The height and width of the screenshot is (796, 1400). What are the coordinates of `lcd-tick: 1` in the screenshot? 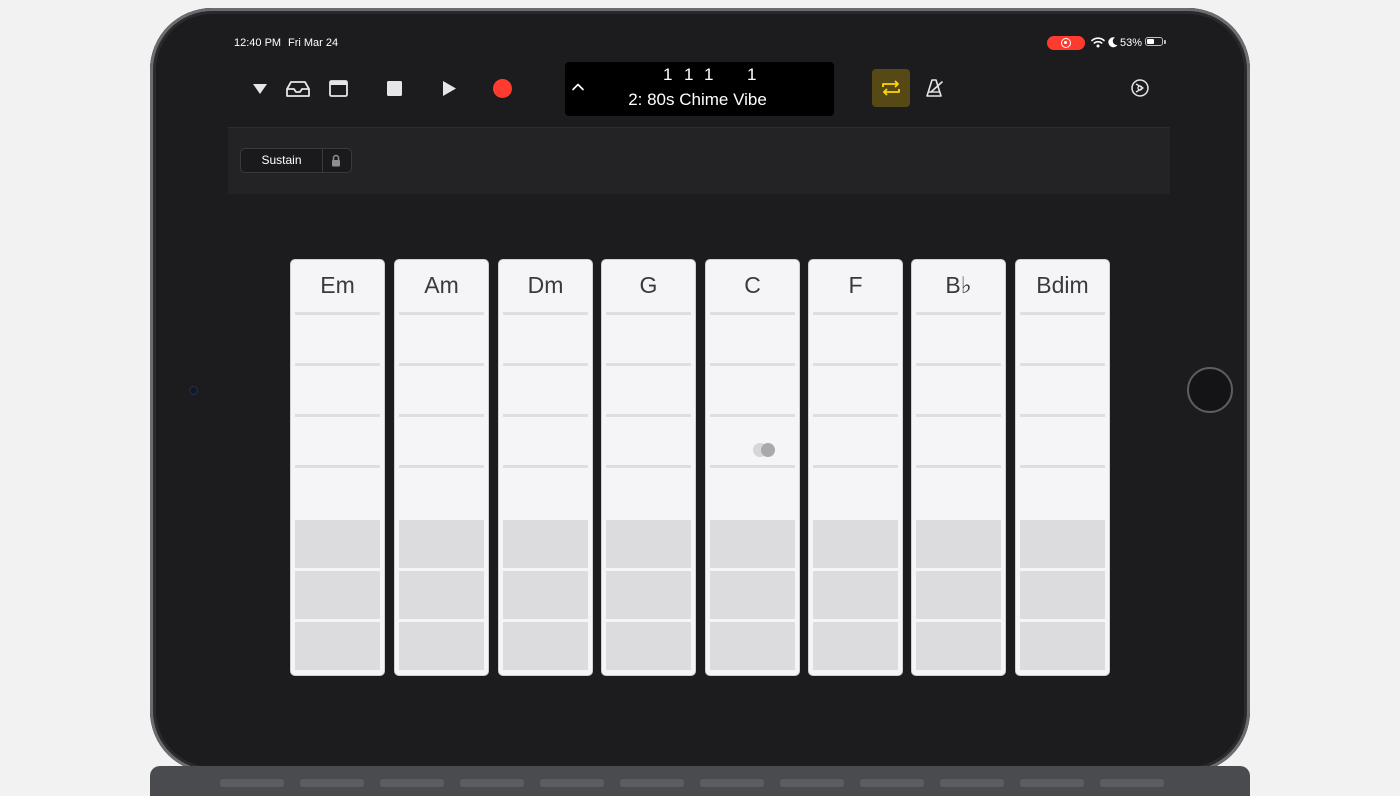 It's located at (752, 74).